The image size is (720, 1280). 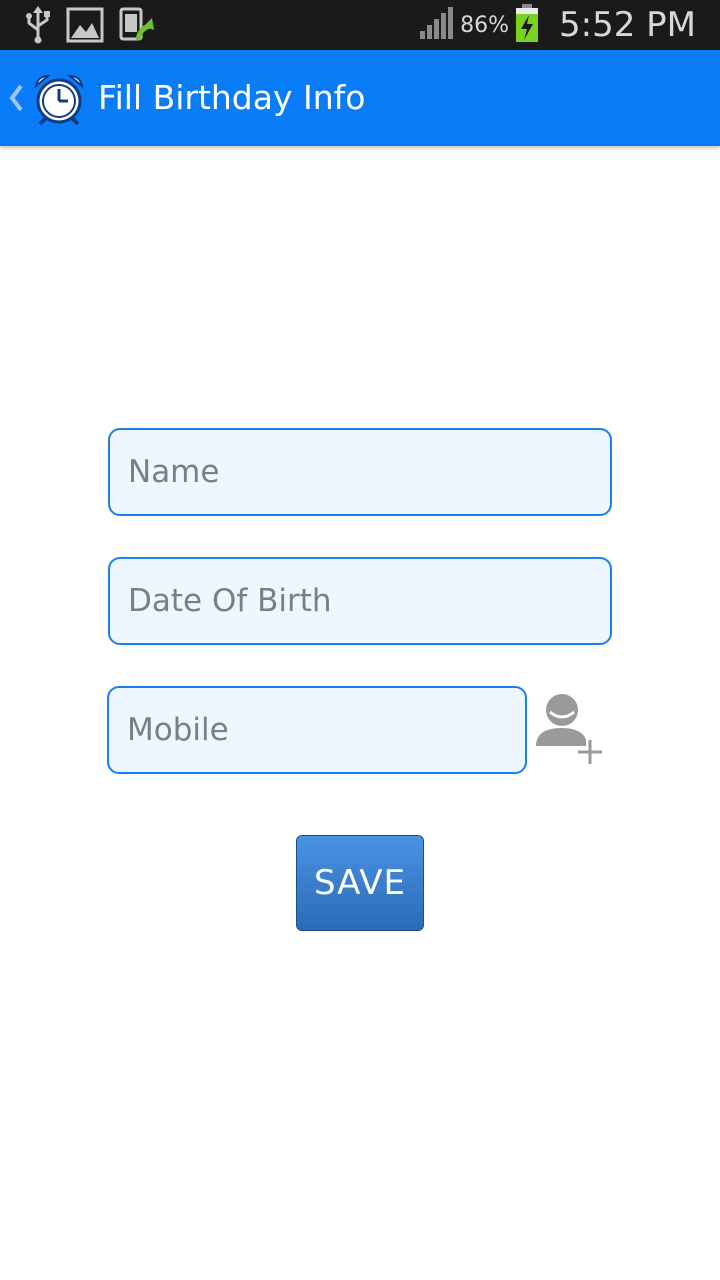 I want to click on chevron-left-icon, so click(x=16, y=98).